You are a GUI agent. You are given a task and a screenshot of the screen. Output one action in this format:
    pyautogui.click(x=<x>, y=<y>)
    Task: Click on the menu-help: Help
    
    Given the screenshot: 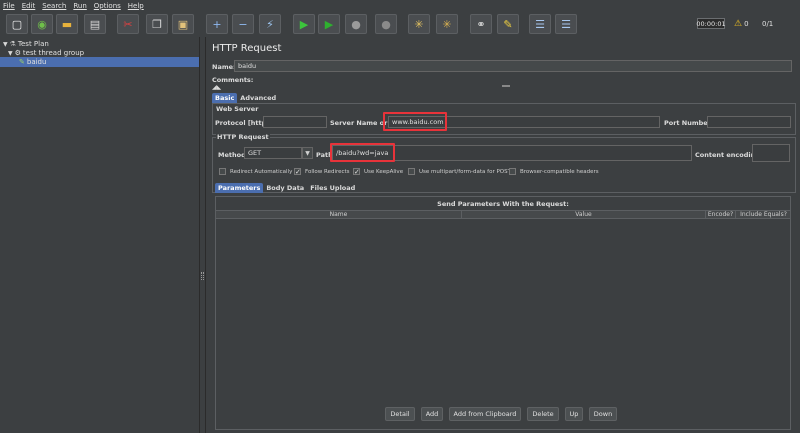 What is the action you would take?
    pyautogui.click(x=136, y=6)
    